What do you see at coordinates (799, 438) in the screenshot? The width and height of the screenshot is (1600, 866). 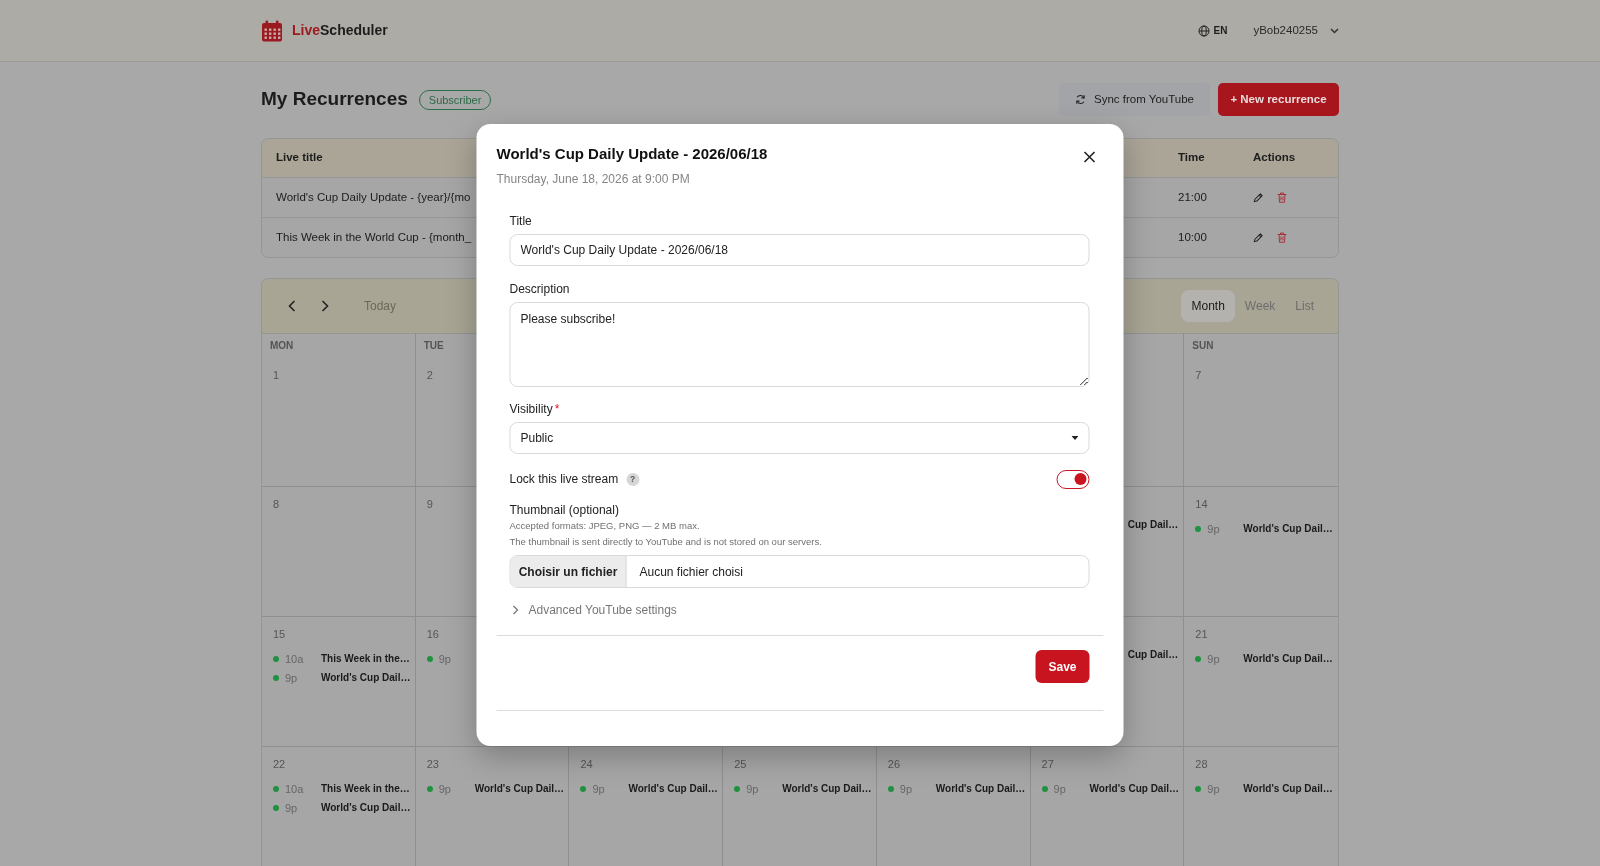 I see `visibility-select: Public` at bounding box center [799, 438].